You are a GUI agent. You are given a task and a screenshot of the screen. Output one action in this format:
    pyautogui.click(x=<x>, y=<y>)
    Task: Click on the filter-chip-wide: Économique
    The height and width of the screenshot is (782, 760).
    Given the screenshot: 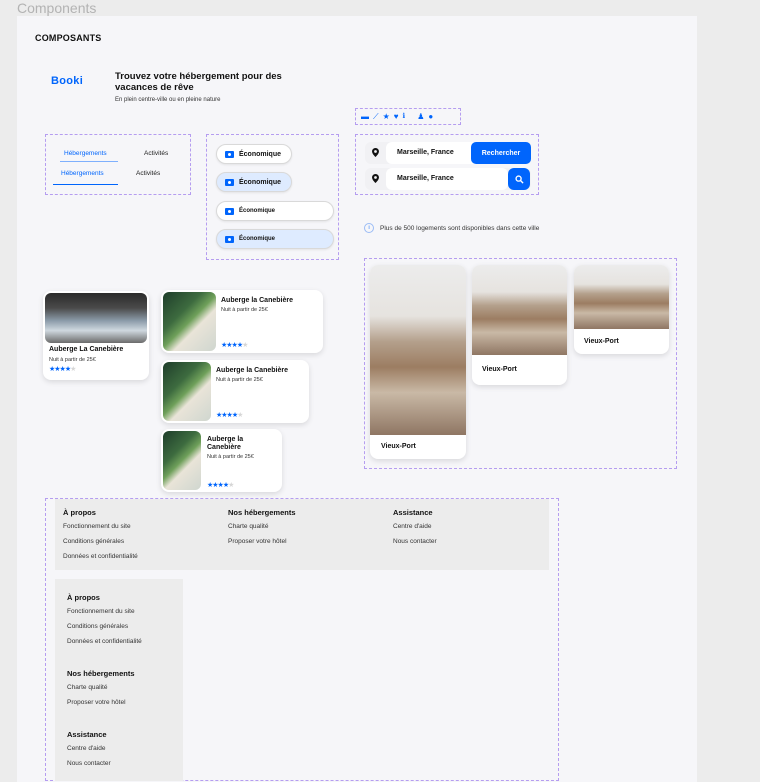 What is the action you would take?
    pyautogui.click(x=275, y=211)
    